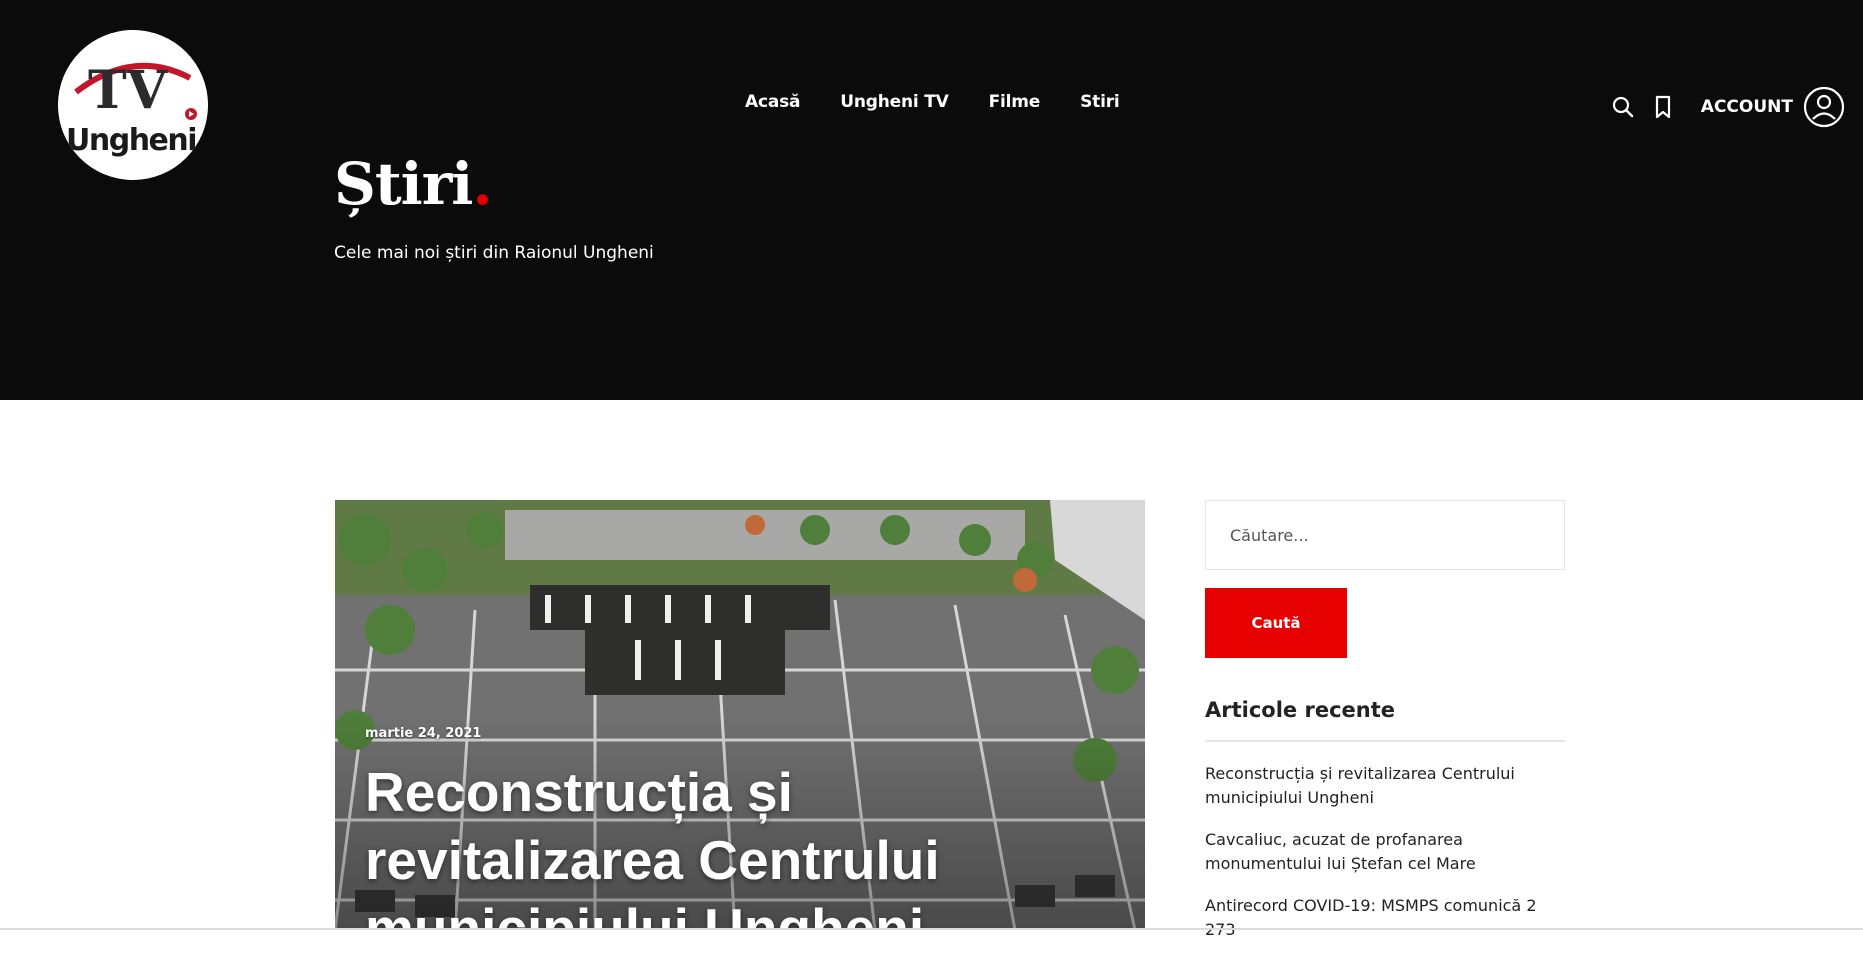 The height and width of the screenshot is (960, 1863). Describe the element at coordinates (403, 184) in the screenshot. I see `page-title-text: Știri` at that location.